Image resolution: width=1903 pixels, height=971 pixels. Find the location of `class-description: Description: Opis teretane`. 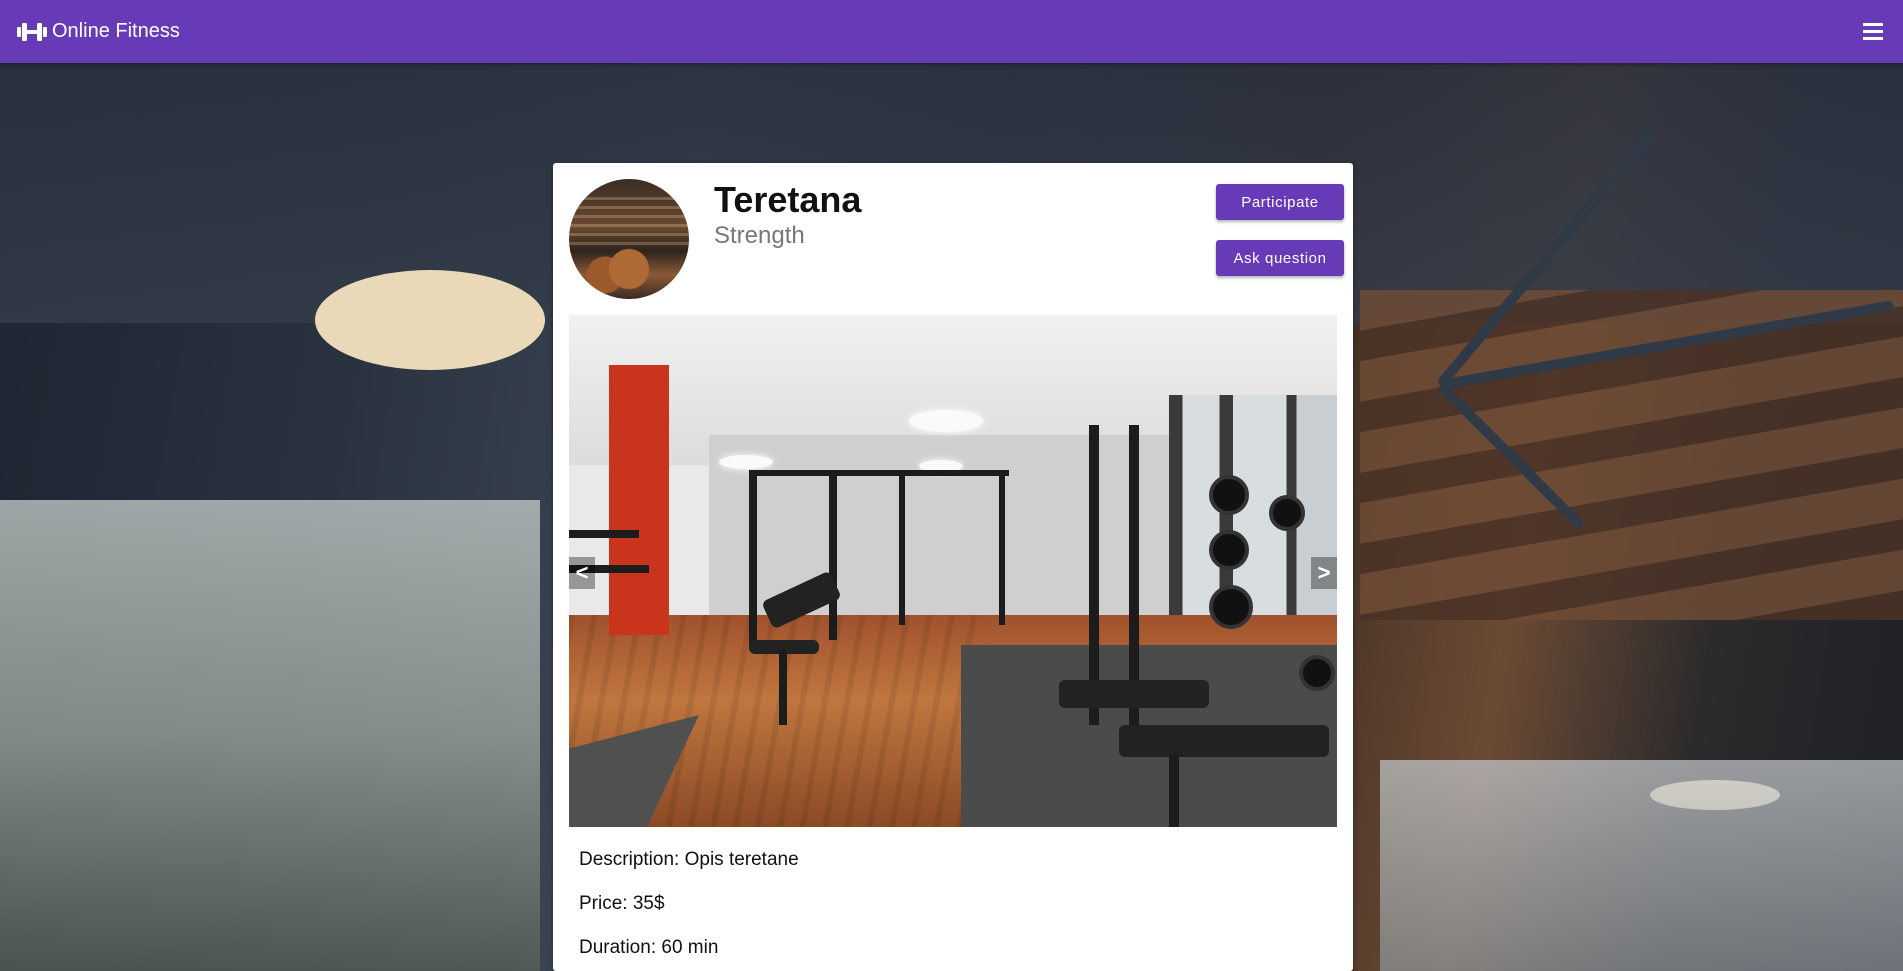

class-description: Description: Opis teretane is located at coordinates (689, 859).